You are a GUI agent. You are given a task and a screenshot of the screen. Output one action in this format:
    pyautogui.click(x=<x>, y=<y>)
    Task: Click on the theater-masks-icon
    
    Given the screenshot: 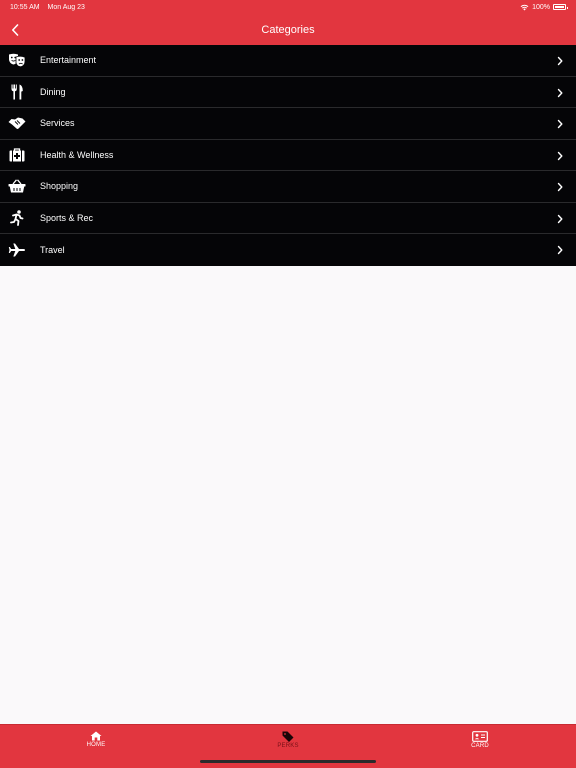 What is the action you would take?
    pyautogui.click(x=17, y=60)
    